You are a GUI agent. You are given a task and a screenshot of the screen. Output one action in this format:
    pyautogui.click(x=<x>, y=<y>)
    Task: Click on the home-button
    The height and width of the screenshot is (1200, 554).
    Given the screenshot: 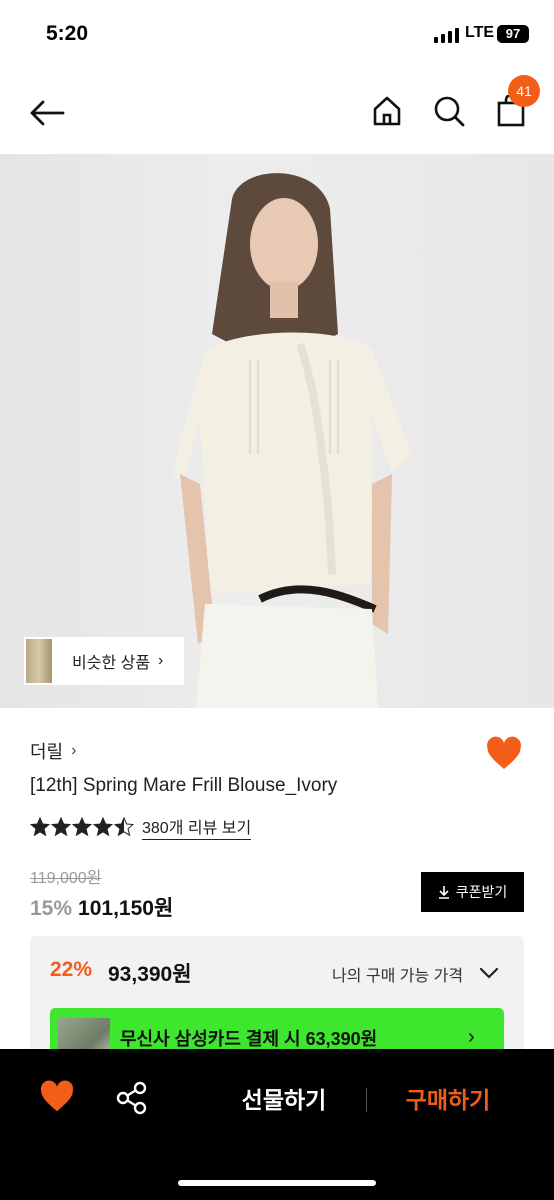 What is the action you would take?
    pyautogui.click(x=387, y=111)
    